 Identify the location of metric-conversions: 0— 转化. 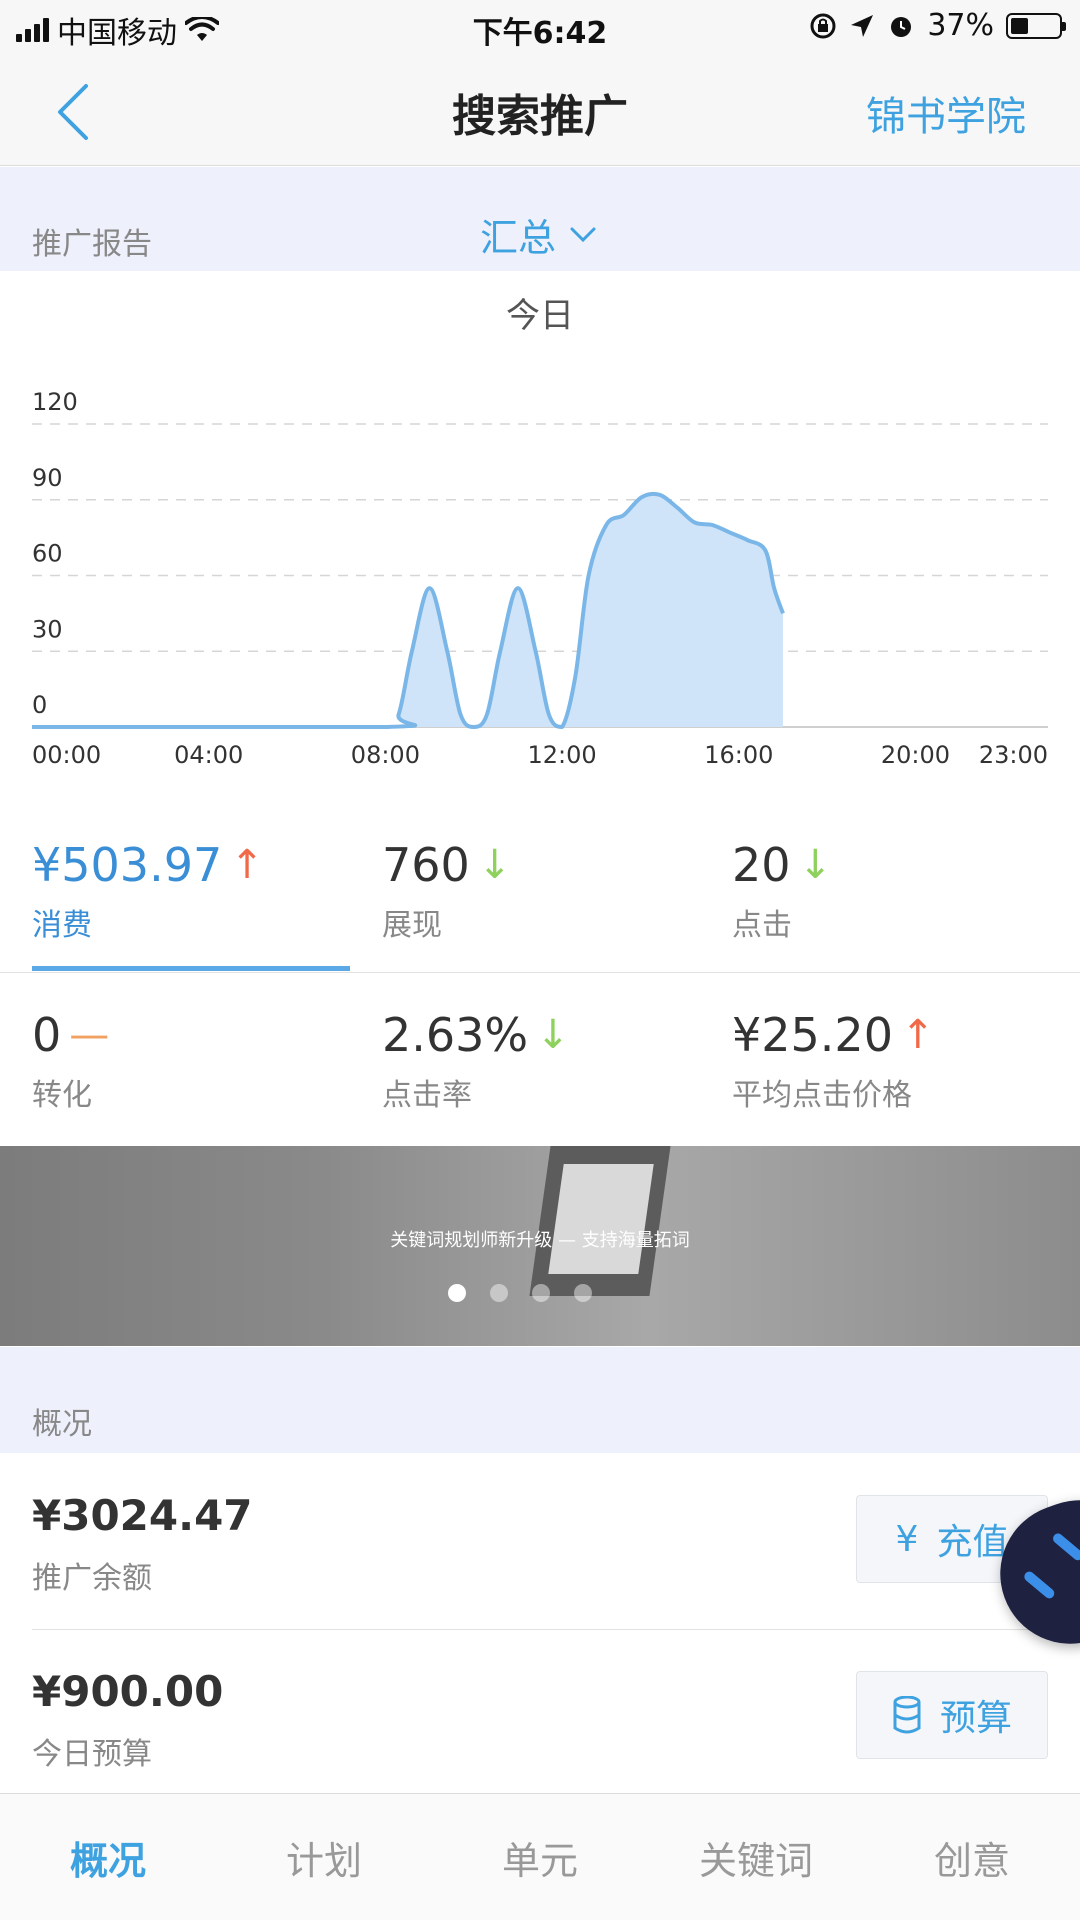
(197, 1061).